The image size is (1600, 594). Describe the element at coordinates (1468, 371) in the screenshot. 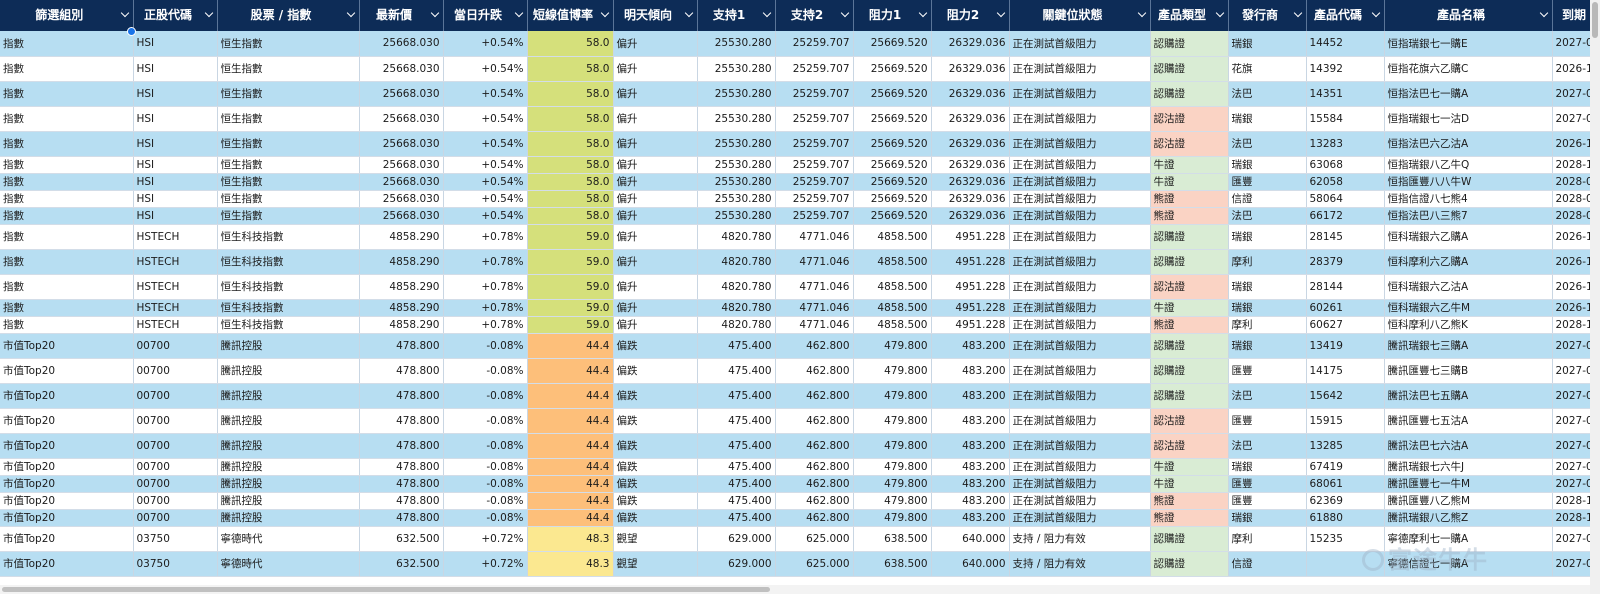

I see `cell-pname: 騰訊匯豐七三購B` at that location.